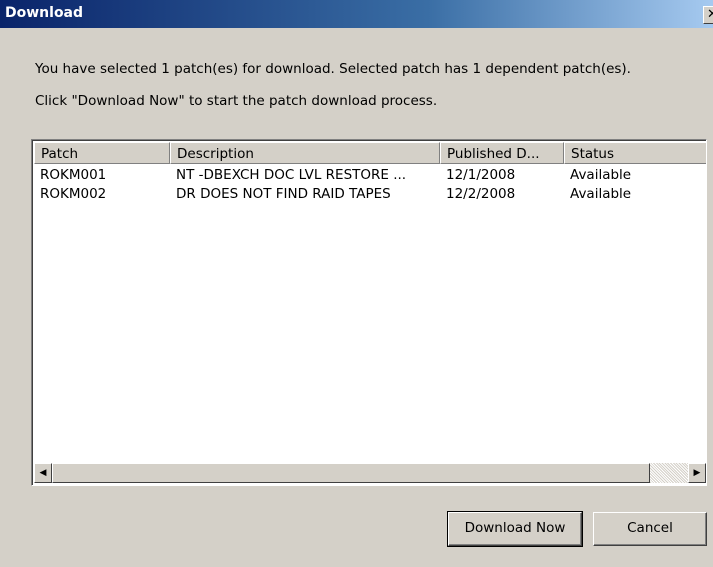 The width and height of the screenshot is (713, 567). Describe the element at coordinates (283, 194) in the screenshot. I see `cell-description: DR DOES NOT FIND RAID TAPES` at that location.